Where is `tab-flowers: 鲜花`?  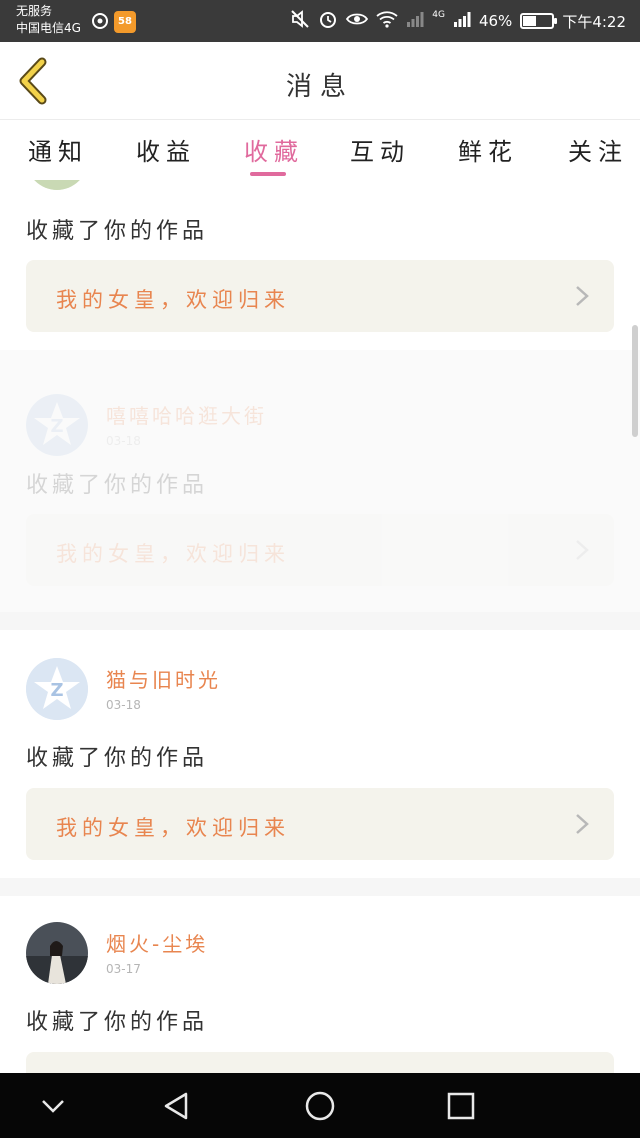
tab-flowers: 鲜花 is located at coordinates (488, 149).